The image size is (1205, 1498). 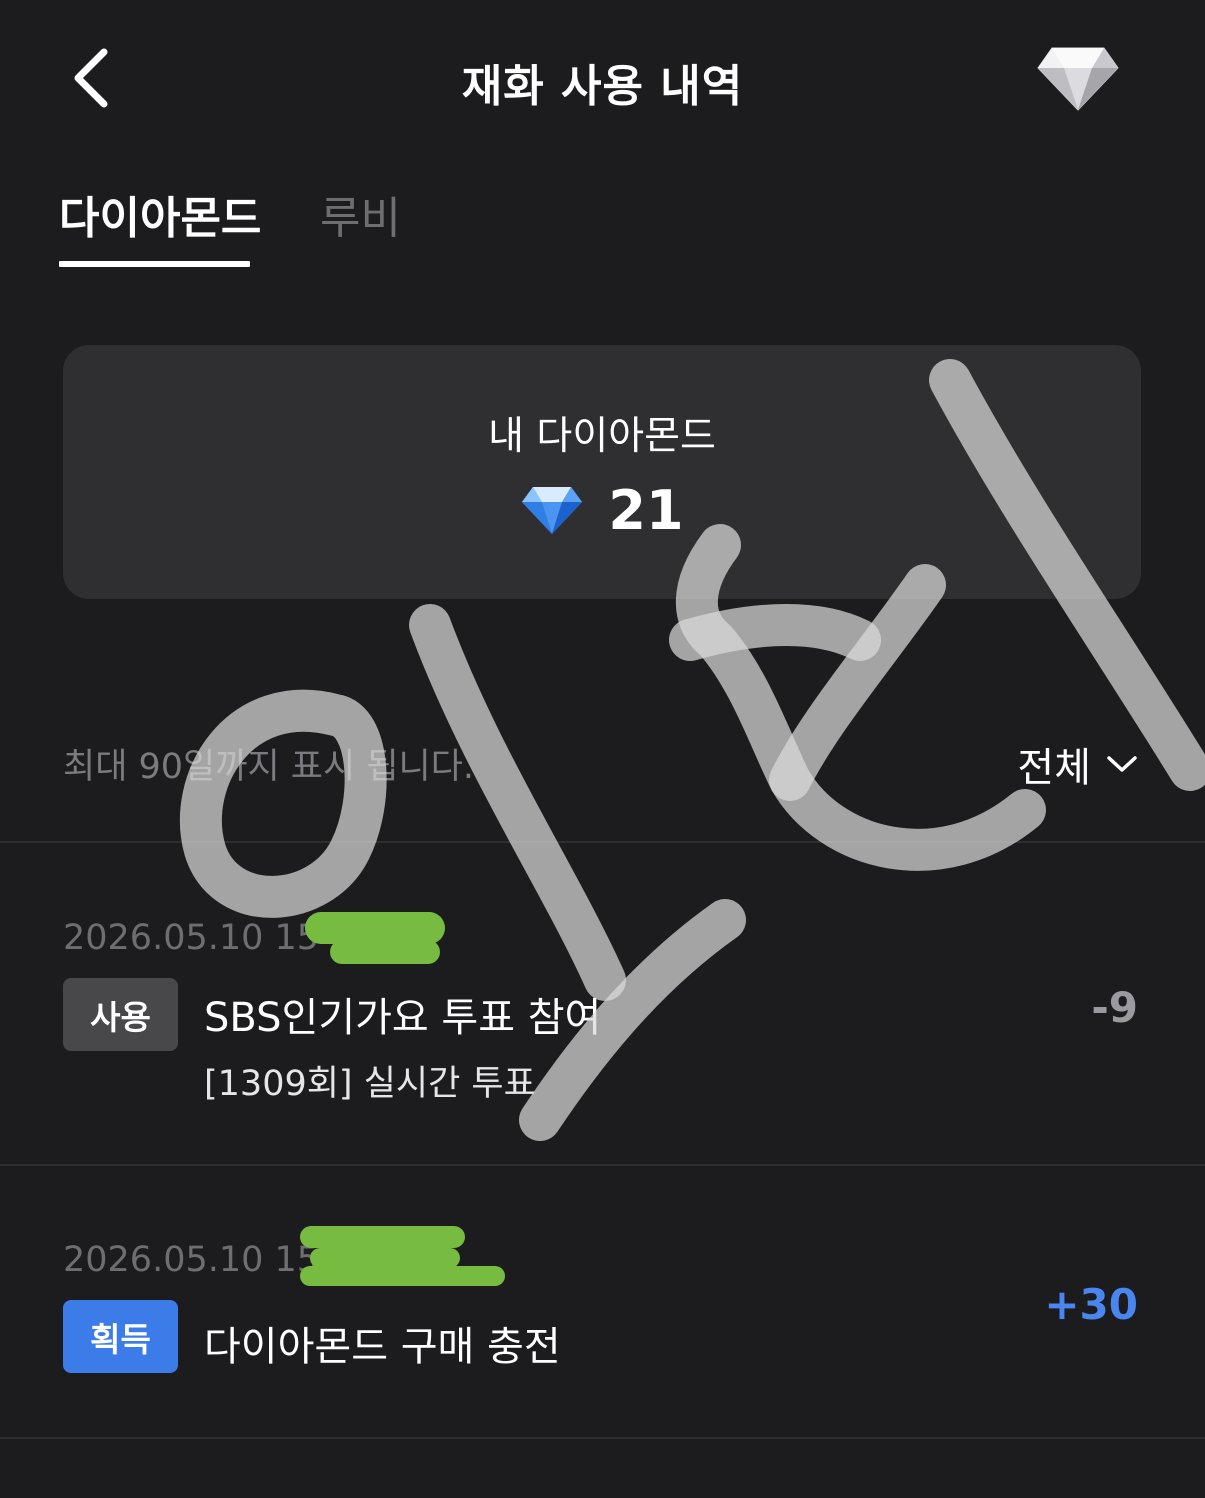 I want to click on history-badge: 사용, so click(x=120, y=1014).